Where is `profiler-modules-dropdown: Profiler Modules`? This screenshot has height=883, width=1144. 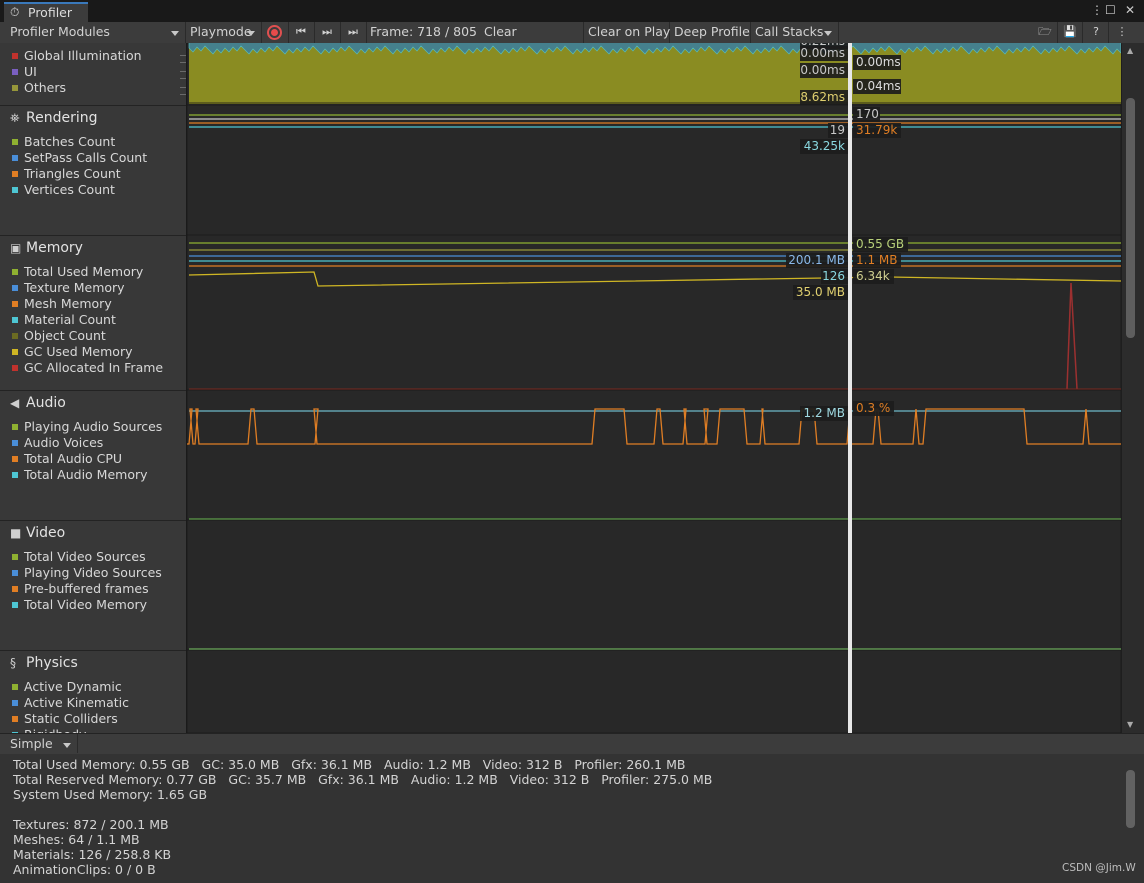 profiler-modules-dropdown: Profiler Modules is located at coordinates (96, 32).